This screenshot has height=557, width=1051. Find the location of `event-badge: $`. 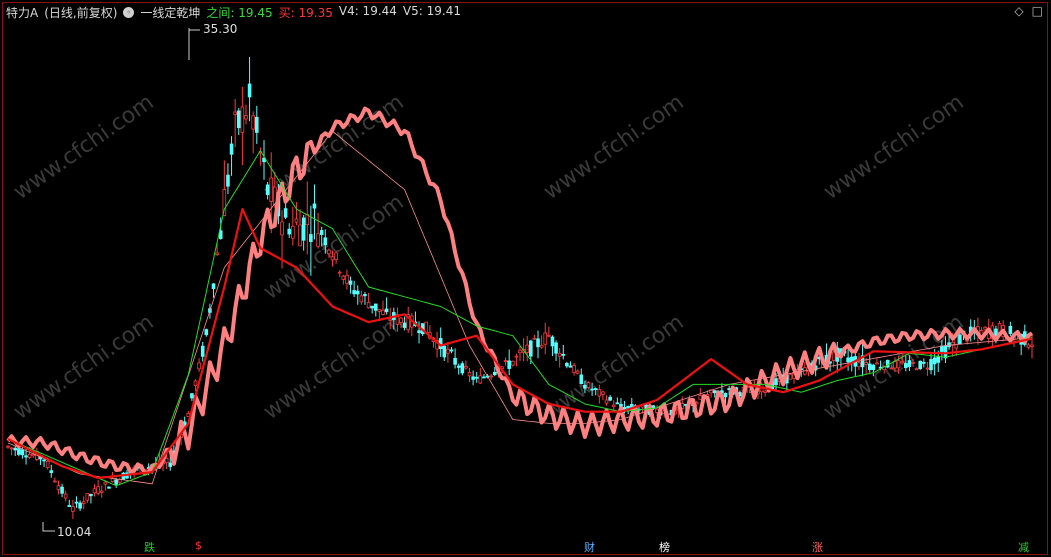

event-badge: $ is located at coordinates (198, 545).